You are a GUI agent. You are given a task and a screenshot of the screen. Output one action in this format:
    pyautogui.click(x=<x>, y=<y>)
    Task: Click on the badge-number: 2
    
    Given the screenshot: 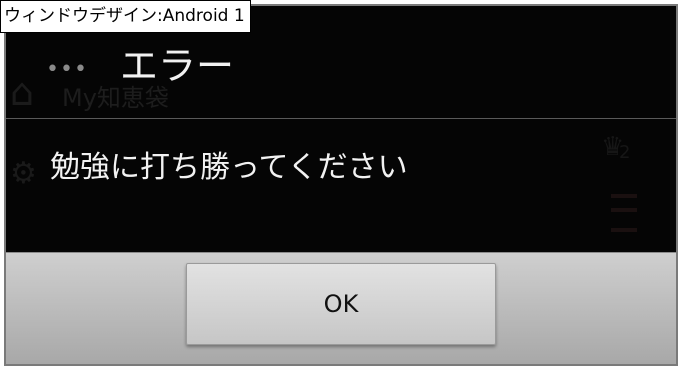 What is the action you would take?
    pyautogui.click(x=625, y=152)
    